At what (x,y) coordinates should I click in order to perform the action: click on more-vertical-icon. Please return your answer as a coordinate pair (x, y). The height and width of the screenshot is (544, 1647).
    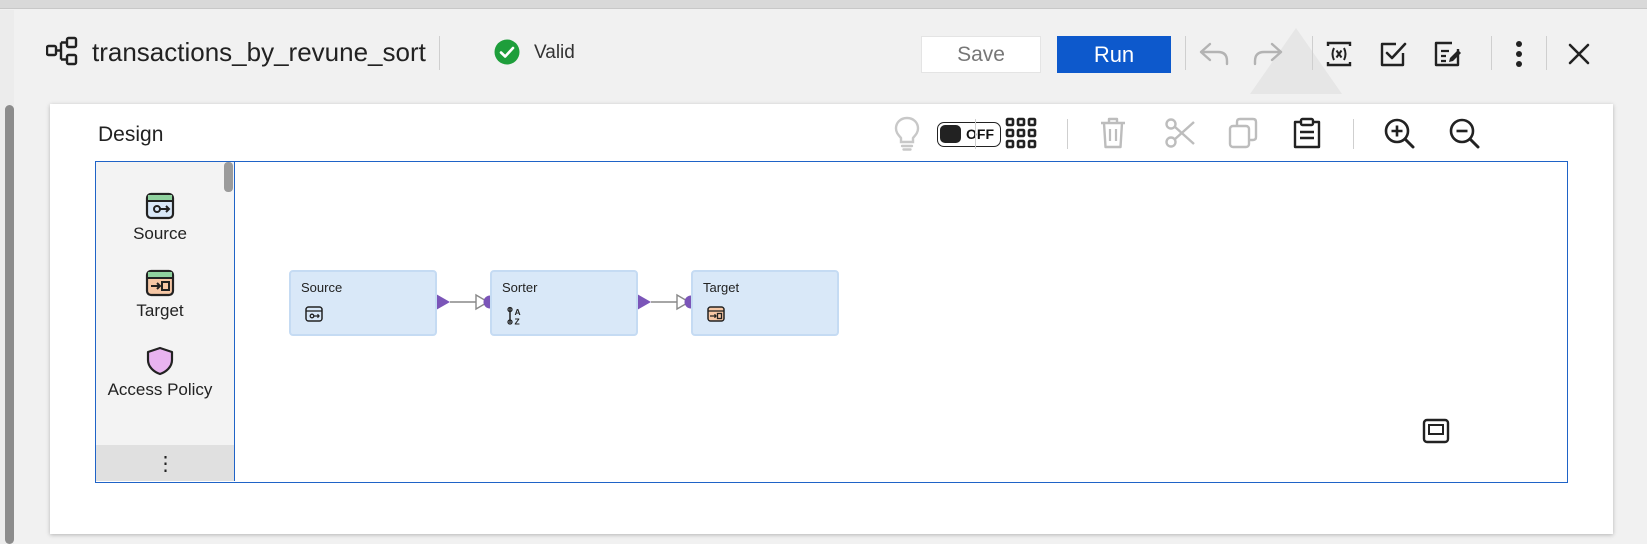
    Looking at the image, I should click on (1519, 54).